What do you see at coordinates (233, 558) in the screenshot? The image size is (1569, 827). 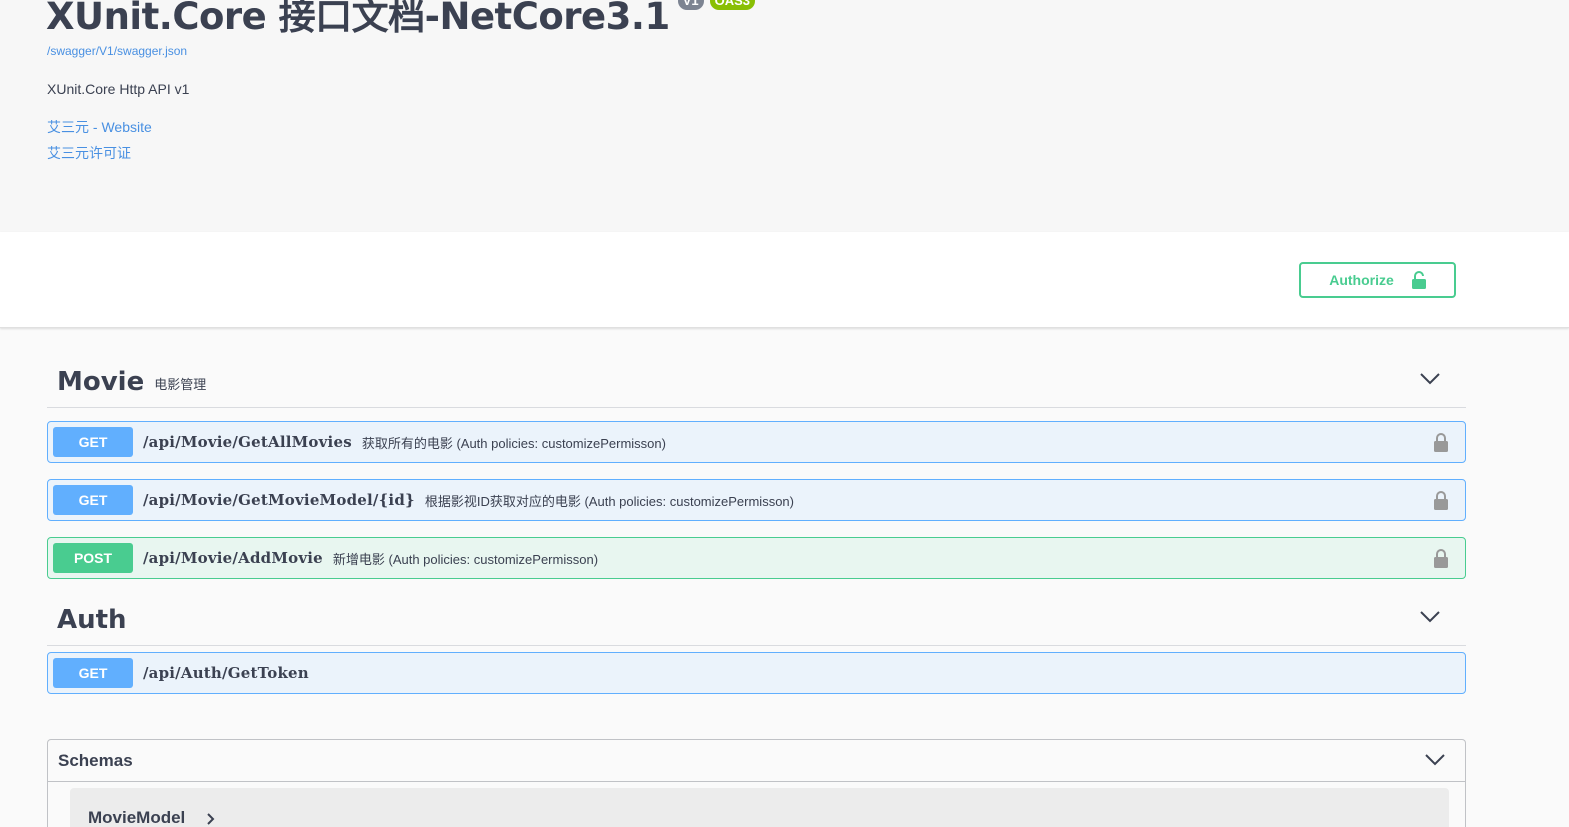 I see `operation-path: /api/Movie/AddMovie` at bounding box center [233, 558].